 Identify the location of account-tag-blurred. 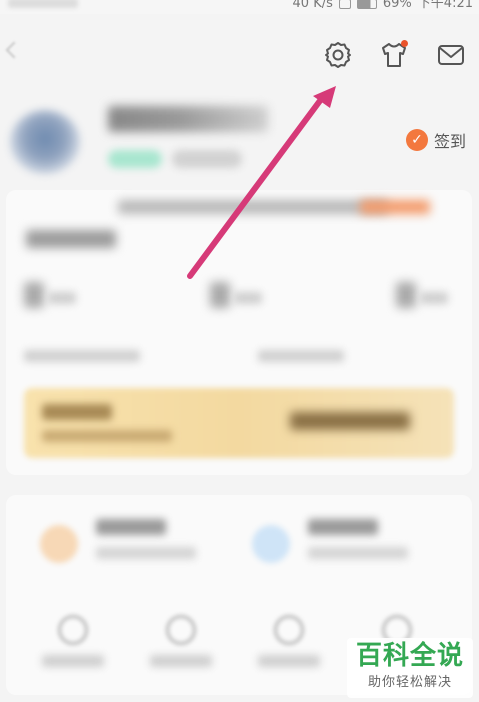
(207, 159).